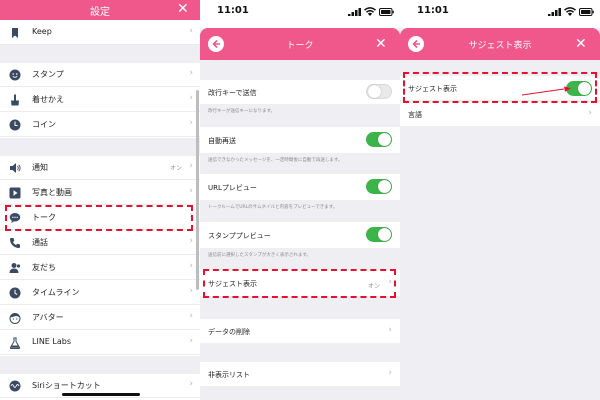 The image size is (600, 400). What do you see at coordinates (259, 255) in the screenshot?
I see `setting-description: 送信前に選択したスタンプが大きく表示されます。` at bounding box center [259, 255].